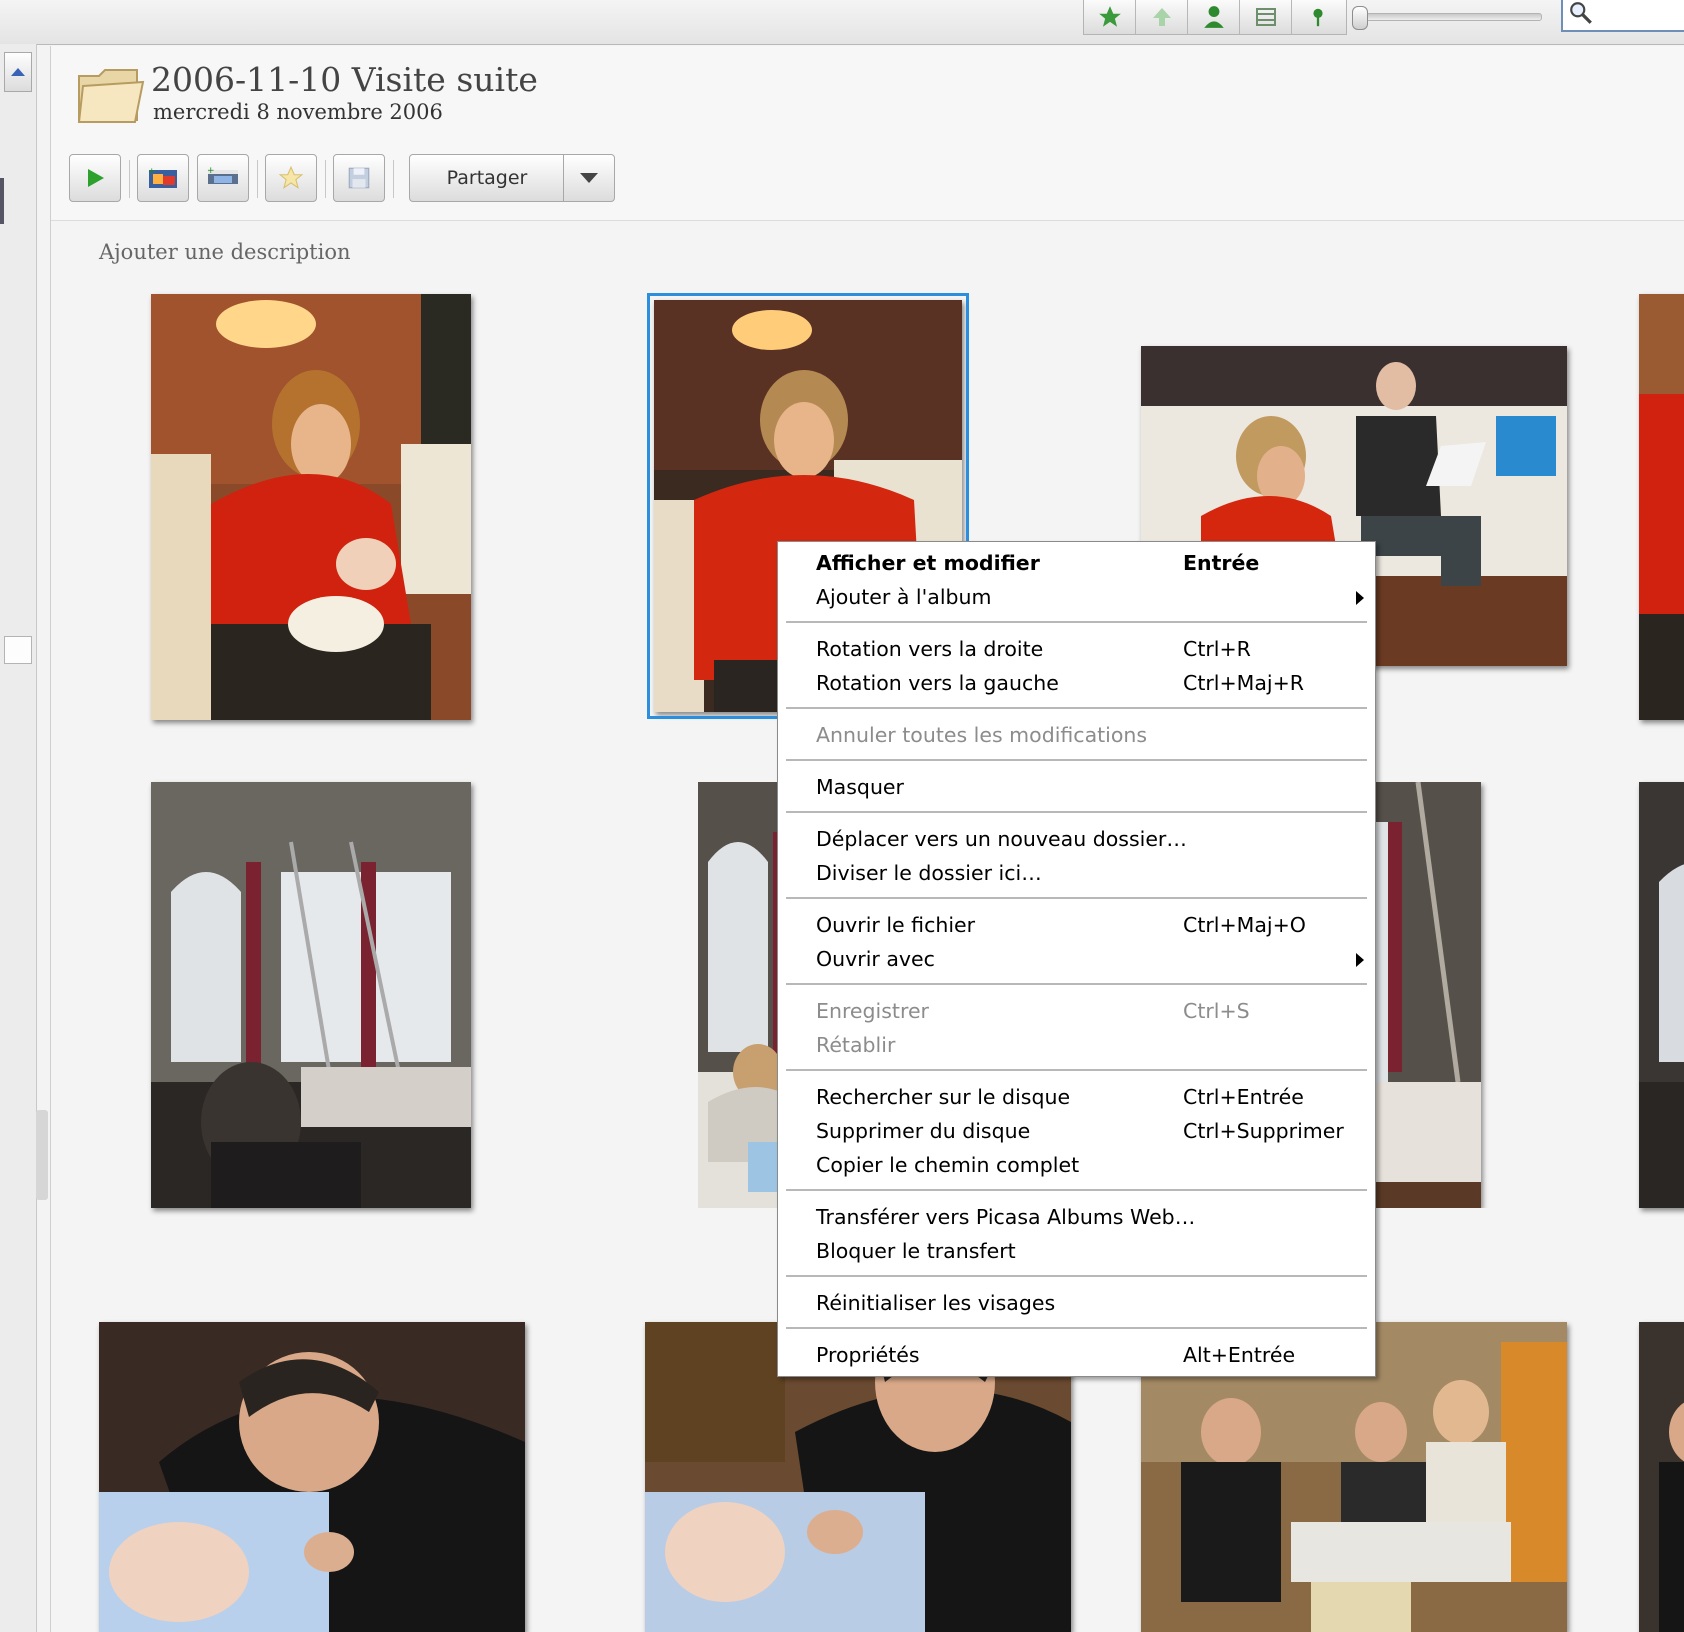 This screenshot has height=1632, width=1684. I want to click on photo-edge-red, so click(1661, 507).